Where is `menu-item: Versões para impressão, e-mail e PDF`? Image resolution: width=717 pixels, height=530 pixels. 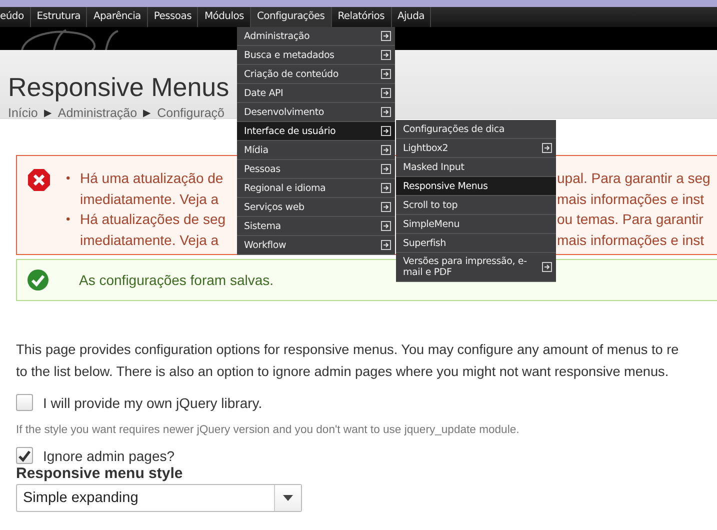
menu-item: Versões para impressão, e-mail e PDF is located at coordinates (476, 267).